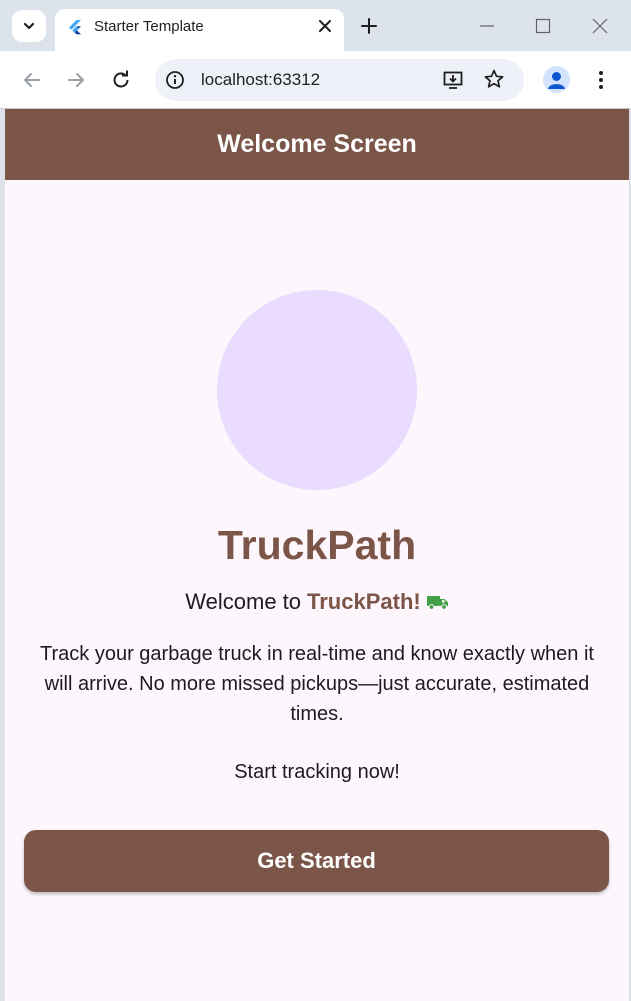 The height and width of the screenshot is (1001, 631). I want to click on close-window-icon, so click(600, 26).